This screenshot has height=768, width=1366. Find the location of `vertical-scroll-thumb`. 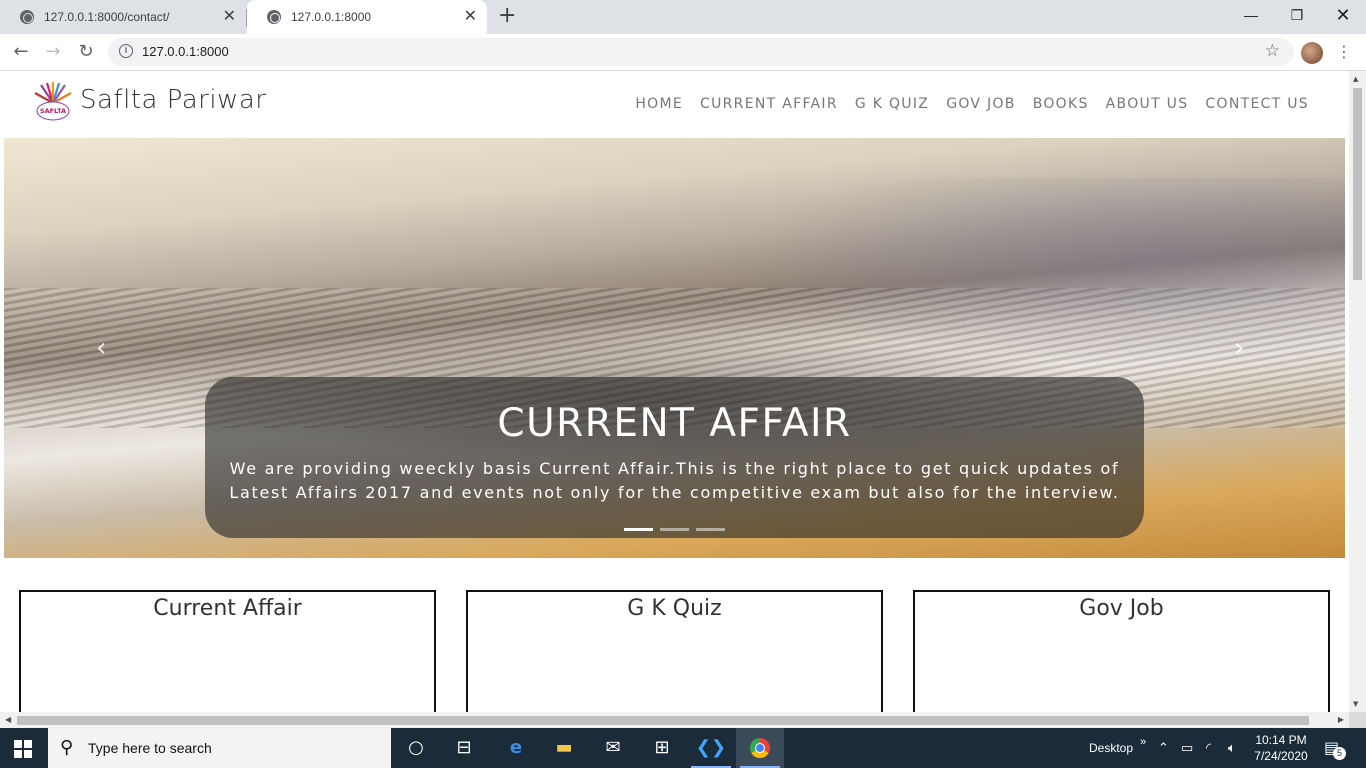

vertical-scroll-thumb is located at coordinates (1357, 184).